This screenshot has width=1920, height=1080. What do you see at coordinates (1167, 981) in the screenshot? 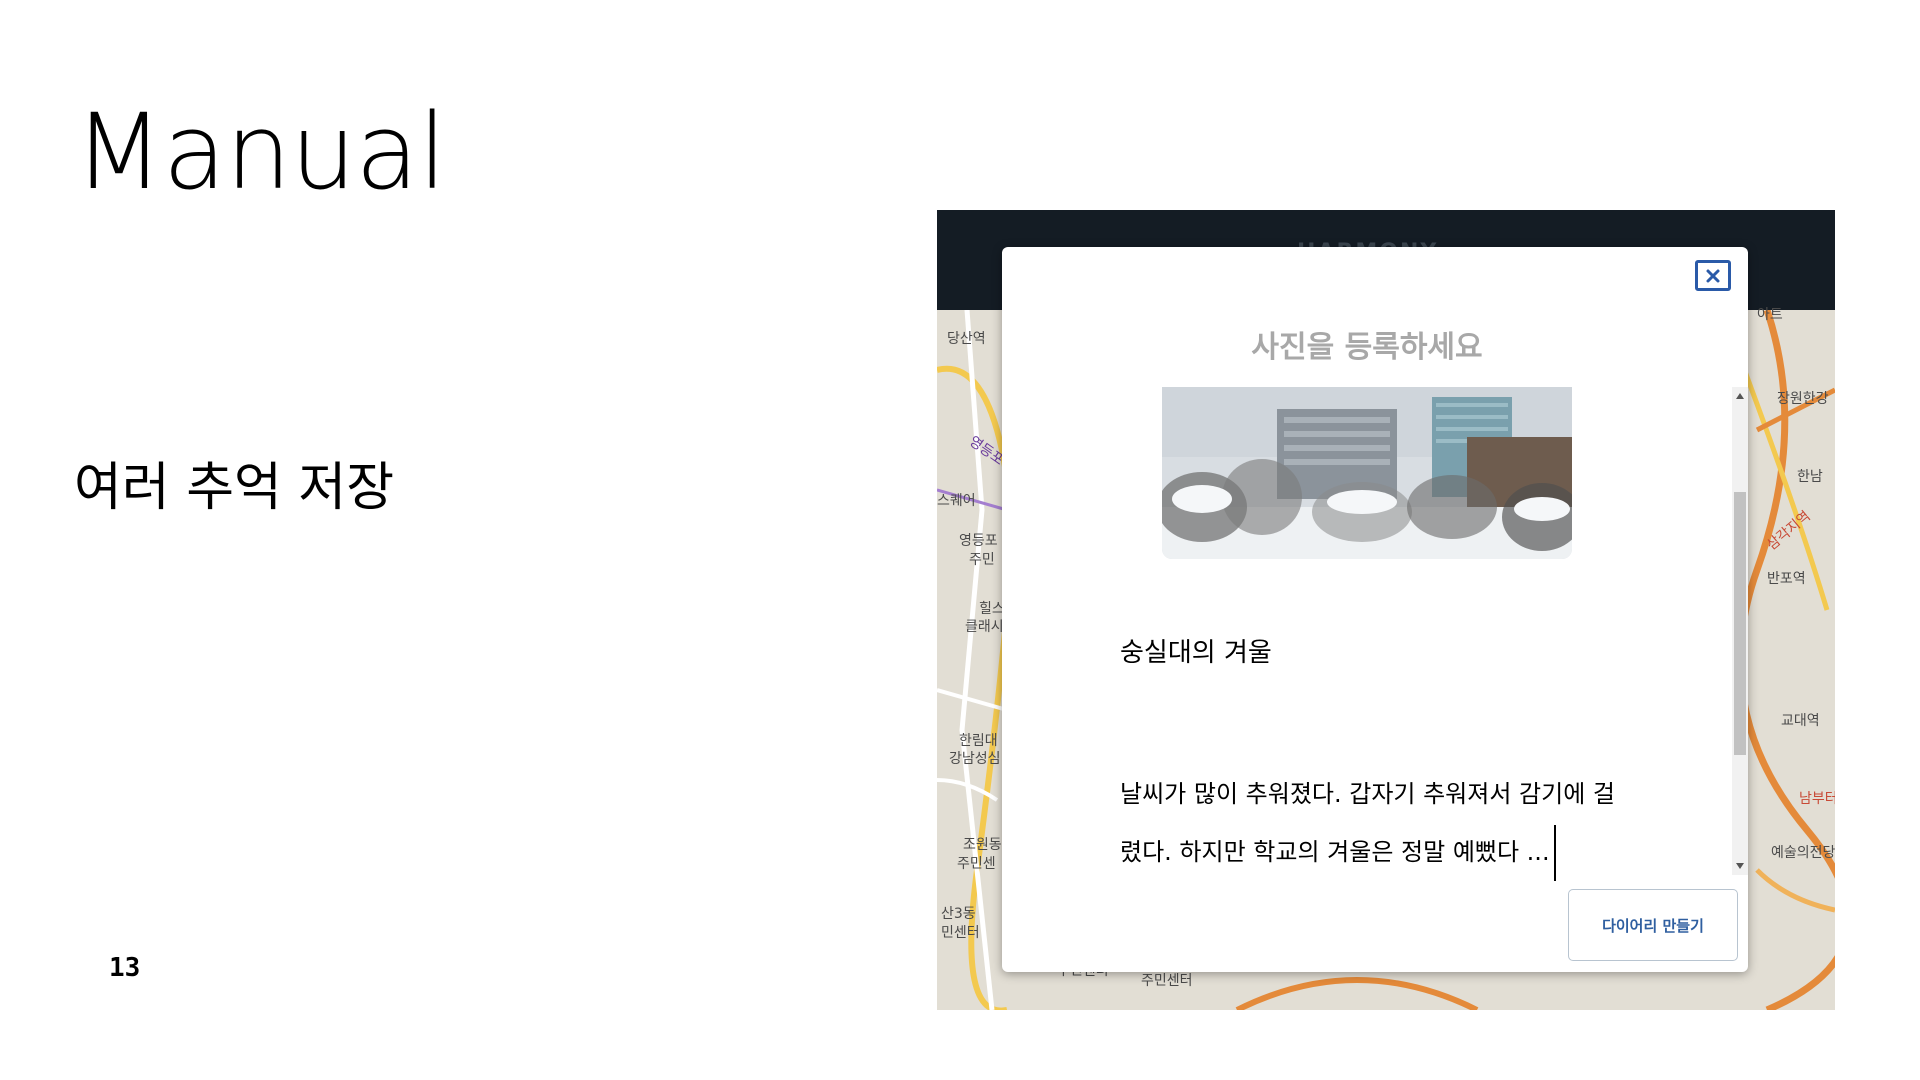
I see `map-label: 주민센터` at bounding box center [1167, 981].